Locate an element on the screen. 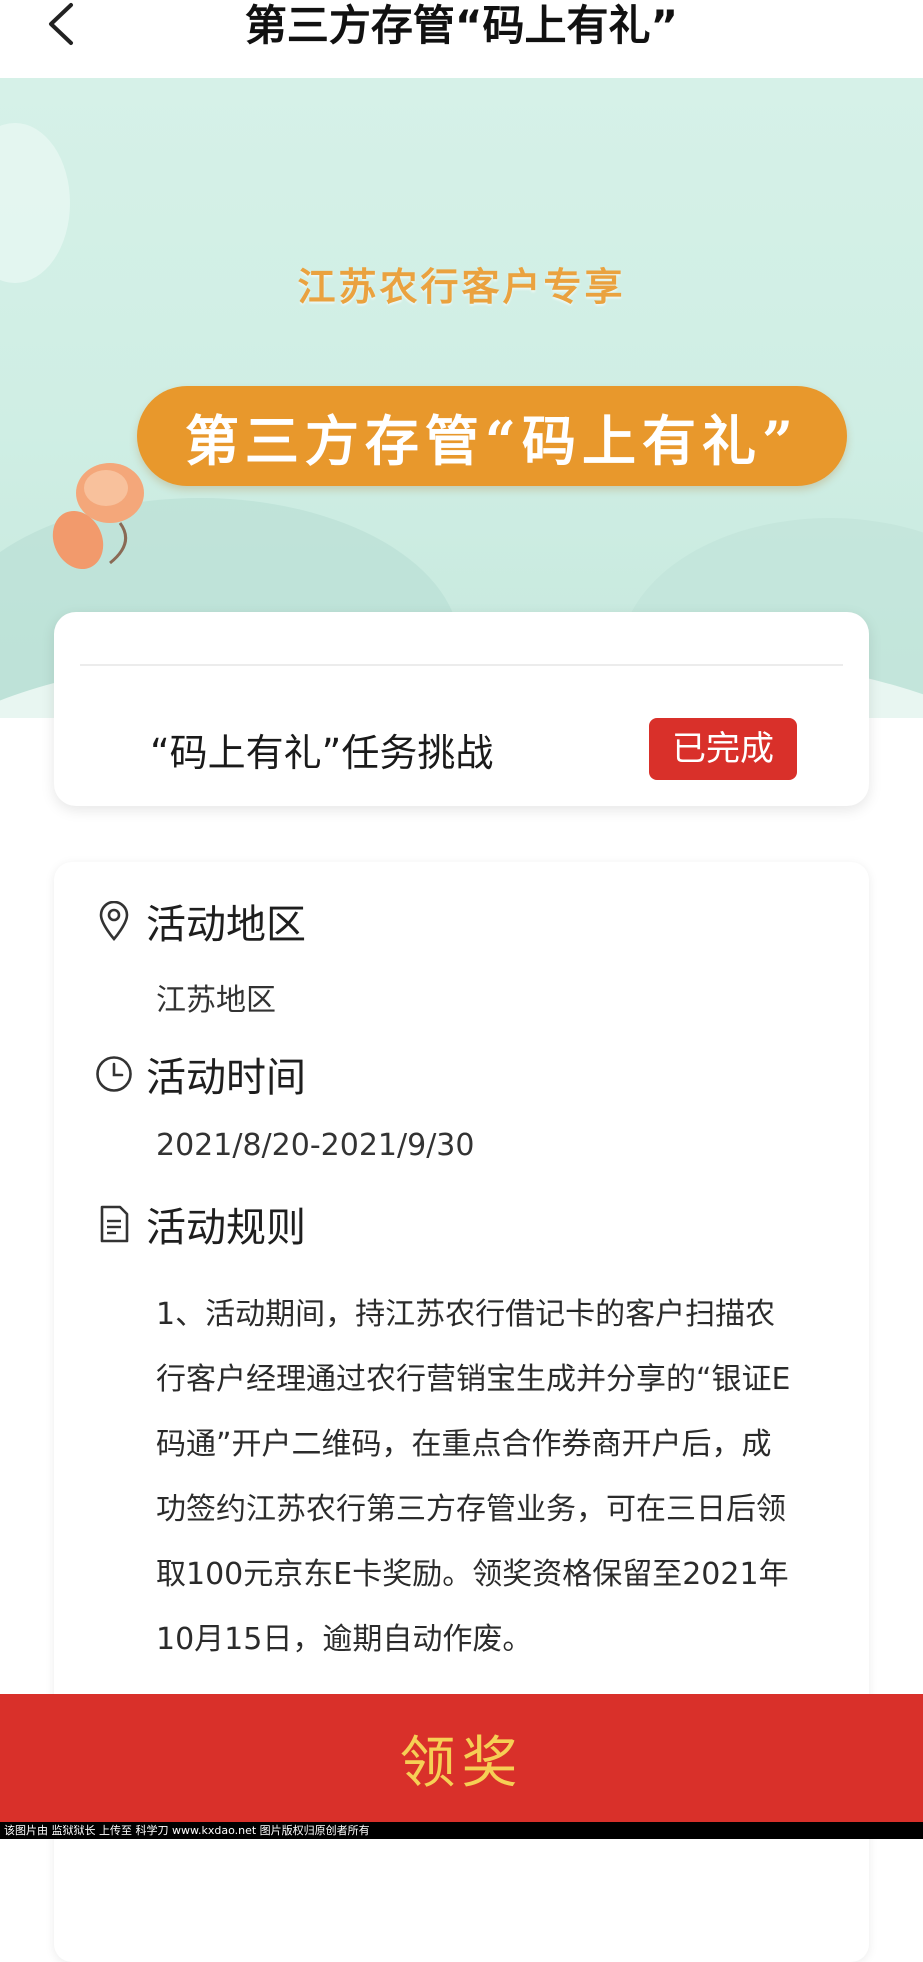 This screenshot has width=923, height=1962. claim-reward-button: 领奖 is located at coordinates (461, 1758).